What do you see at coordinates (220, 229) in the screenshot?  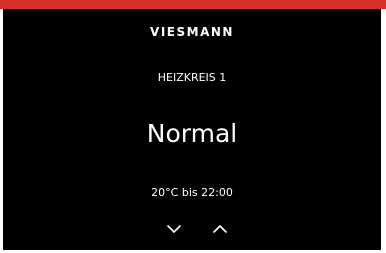 I see `chevron-up-icon` at bounding box center [220, 229].